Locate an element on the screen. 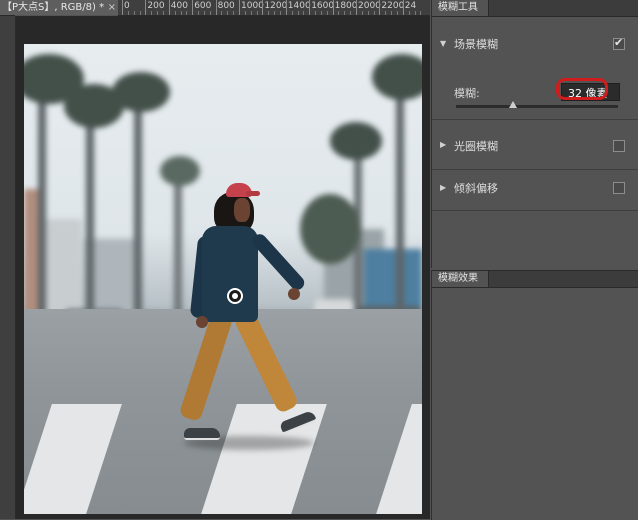  section-tilt-shift: ▶ 倾斜偏移 is located at coordinates (535, 190).